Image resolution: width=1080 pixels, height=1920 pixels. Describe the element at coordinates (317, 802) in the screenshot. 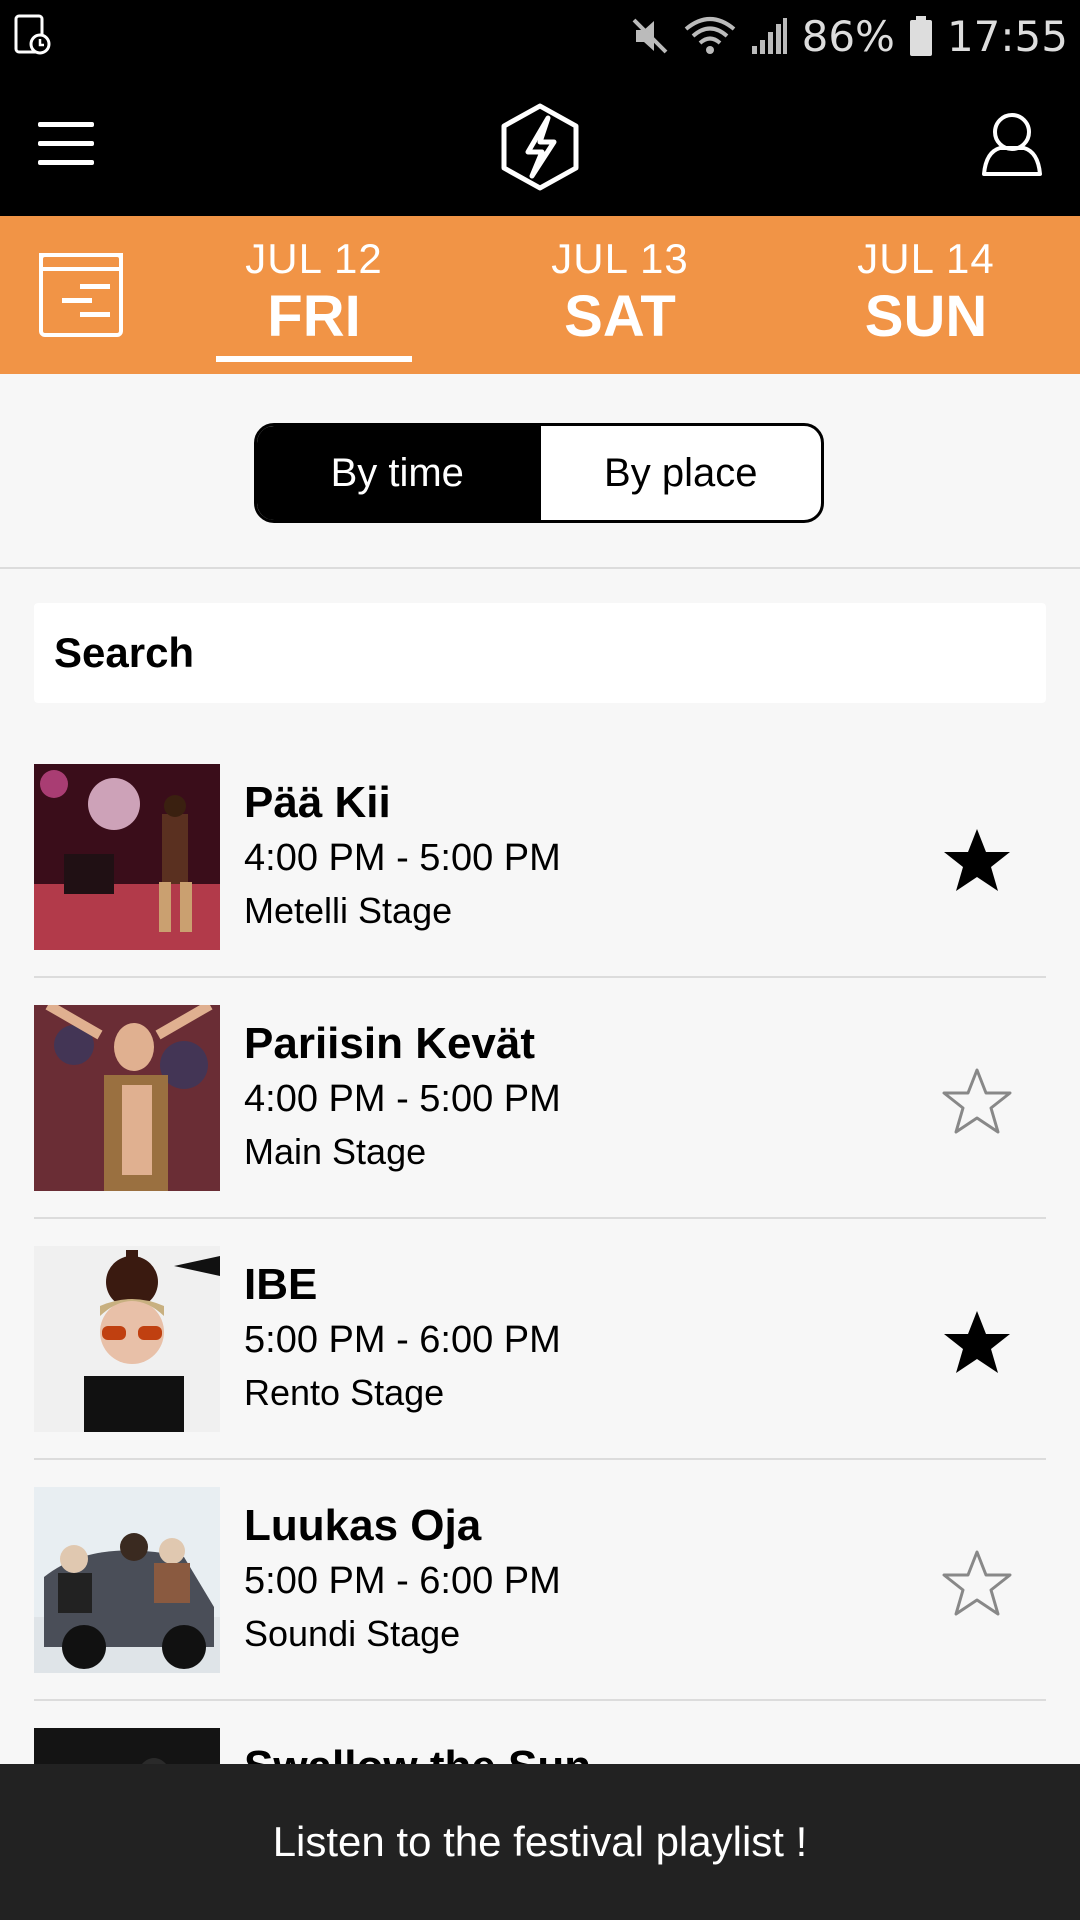

I see `artist-name: Pää Kii` at that location.